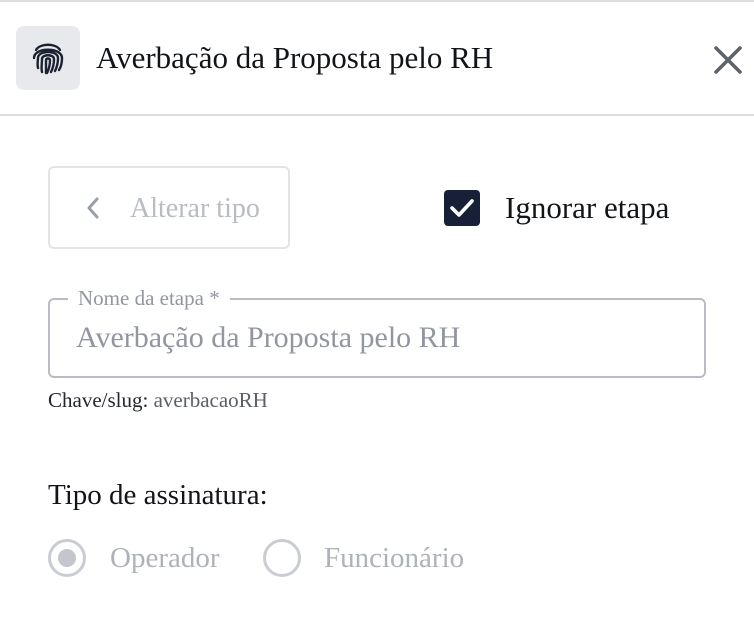 This screenshot has height=620, width=754. What do you see at coordinates (158, 495) in the screenshot?
I see `signature-type-heading: Tipo de assinatura:` at bounding box center [158, 495].